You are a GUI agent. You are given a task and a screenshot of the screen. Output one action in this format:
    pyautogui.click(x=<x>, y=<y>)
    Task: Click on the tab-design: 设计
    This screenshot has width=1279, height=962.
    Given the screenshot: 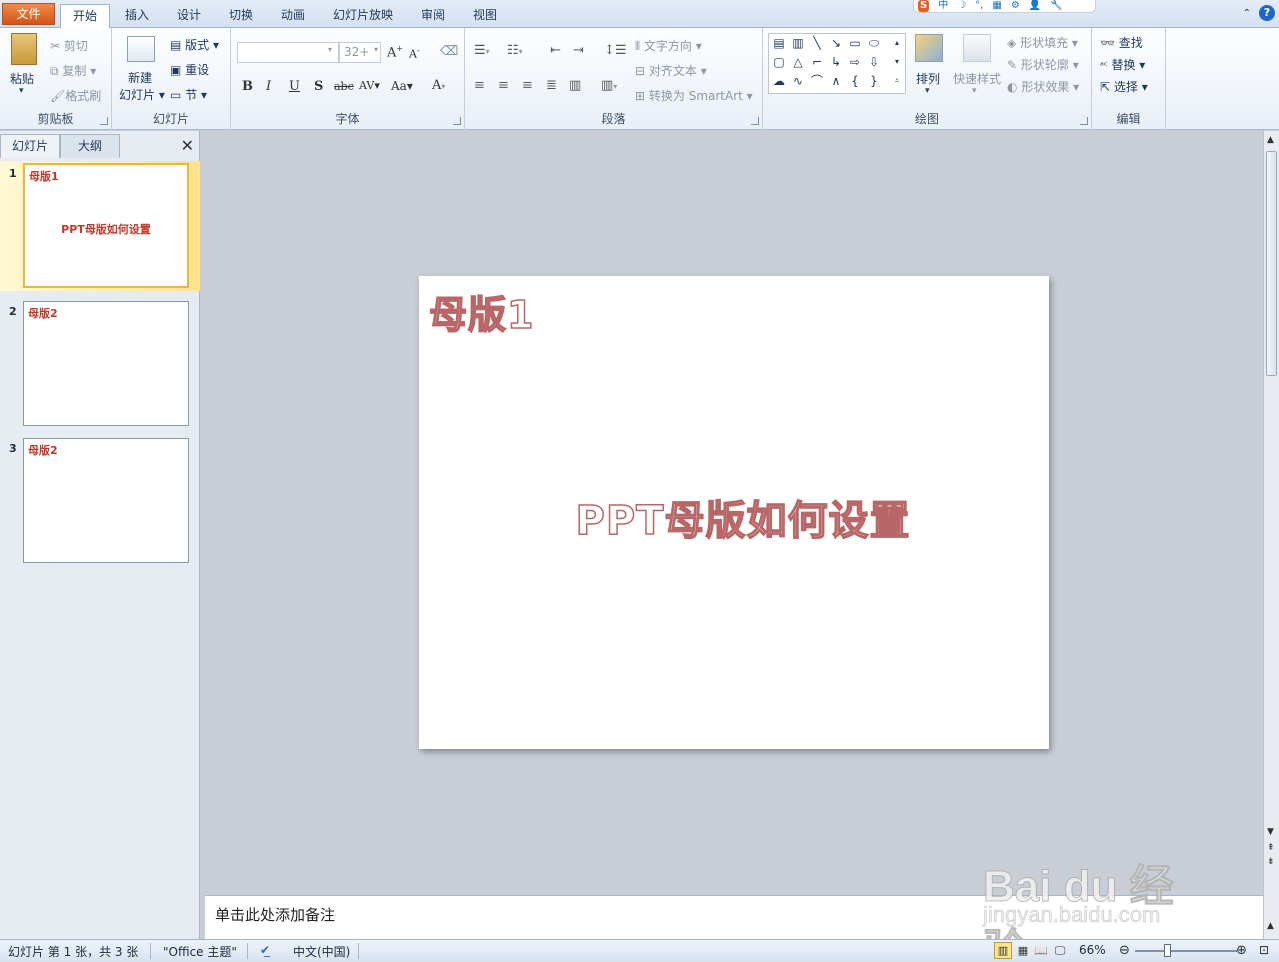 What is the action you would take?
    pyautogui.click(x=189, y=16)
    